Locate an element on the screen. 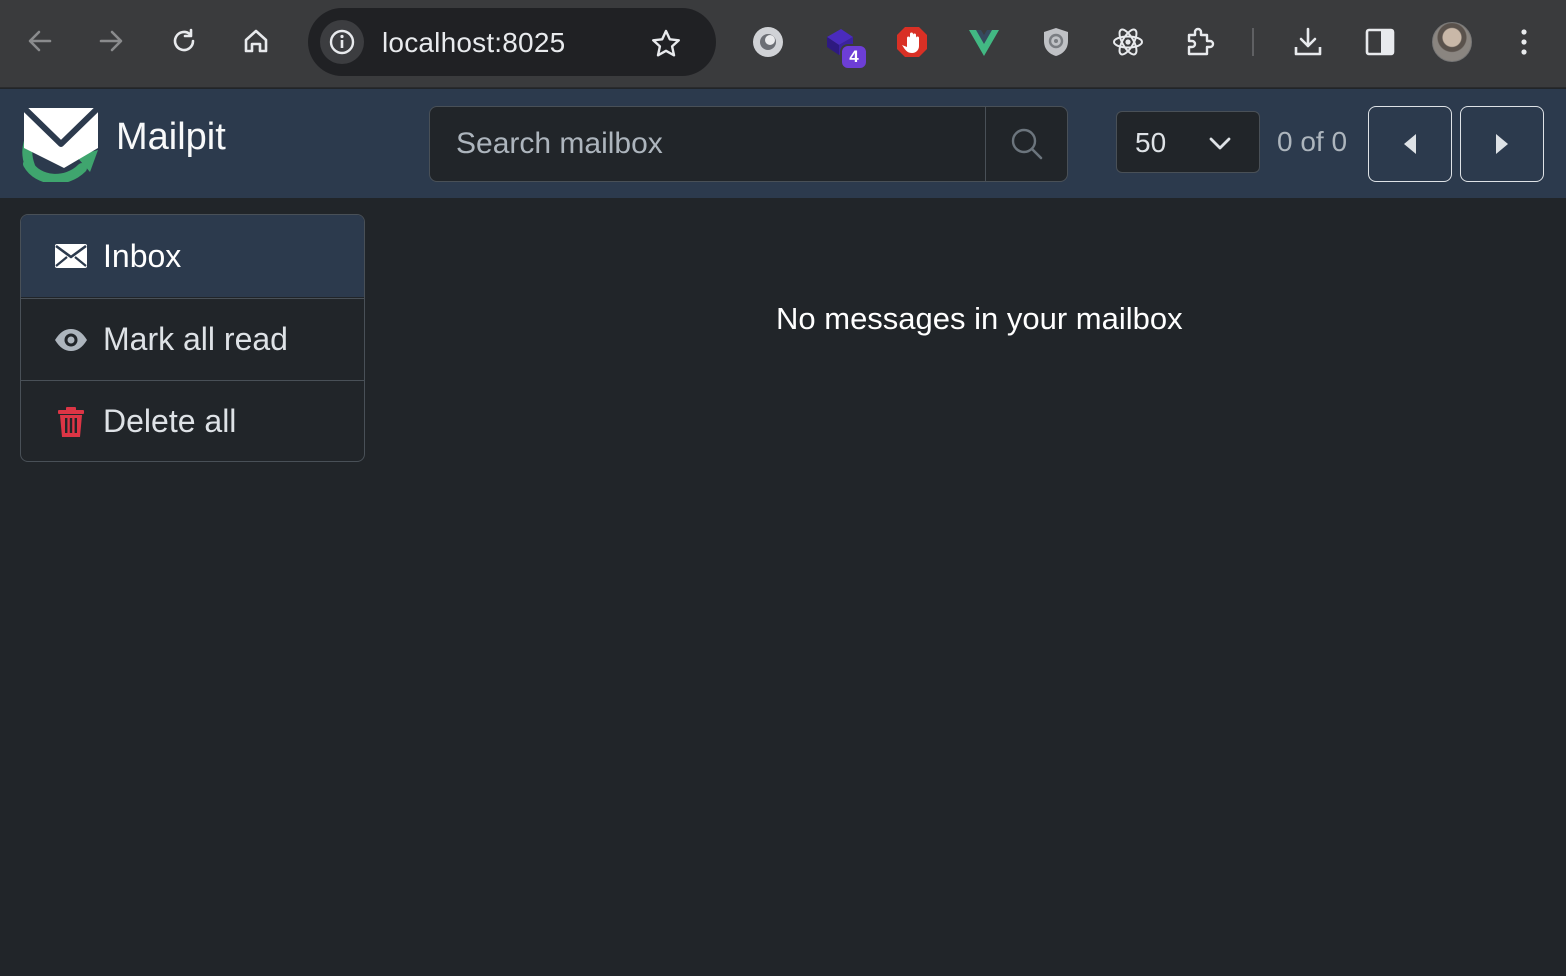 The height and width of the screenshot is (976, 1566). search-icon is located at coordinates (1027, 144).